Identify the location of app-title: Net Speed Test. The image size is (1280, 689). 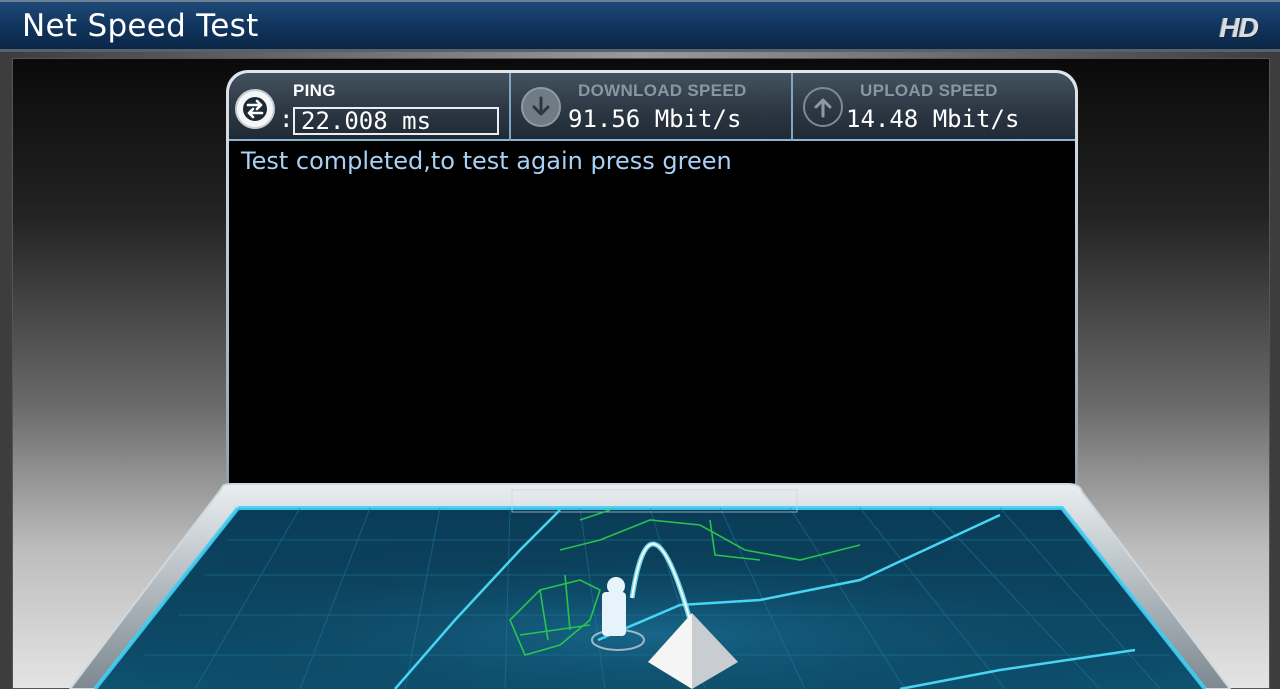
(140, 26).